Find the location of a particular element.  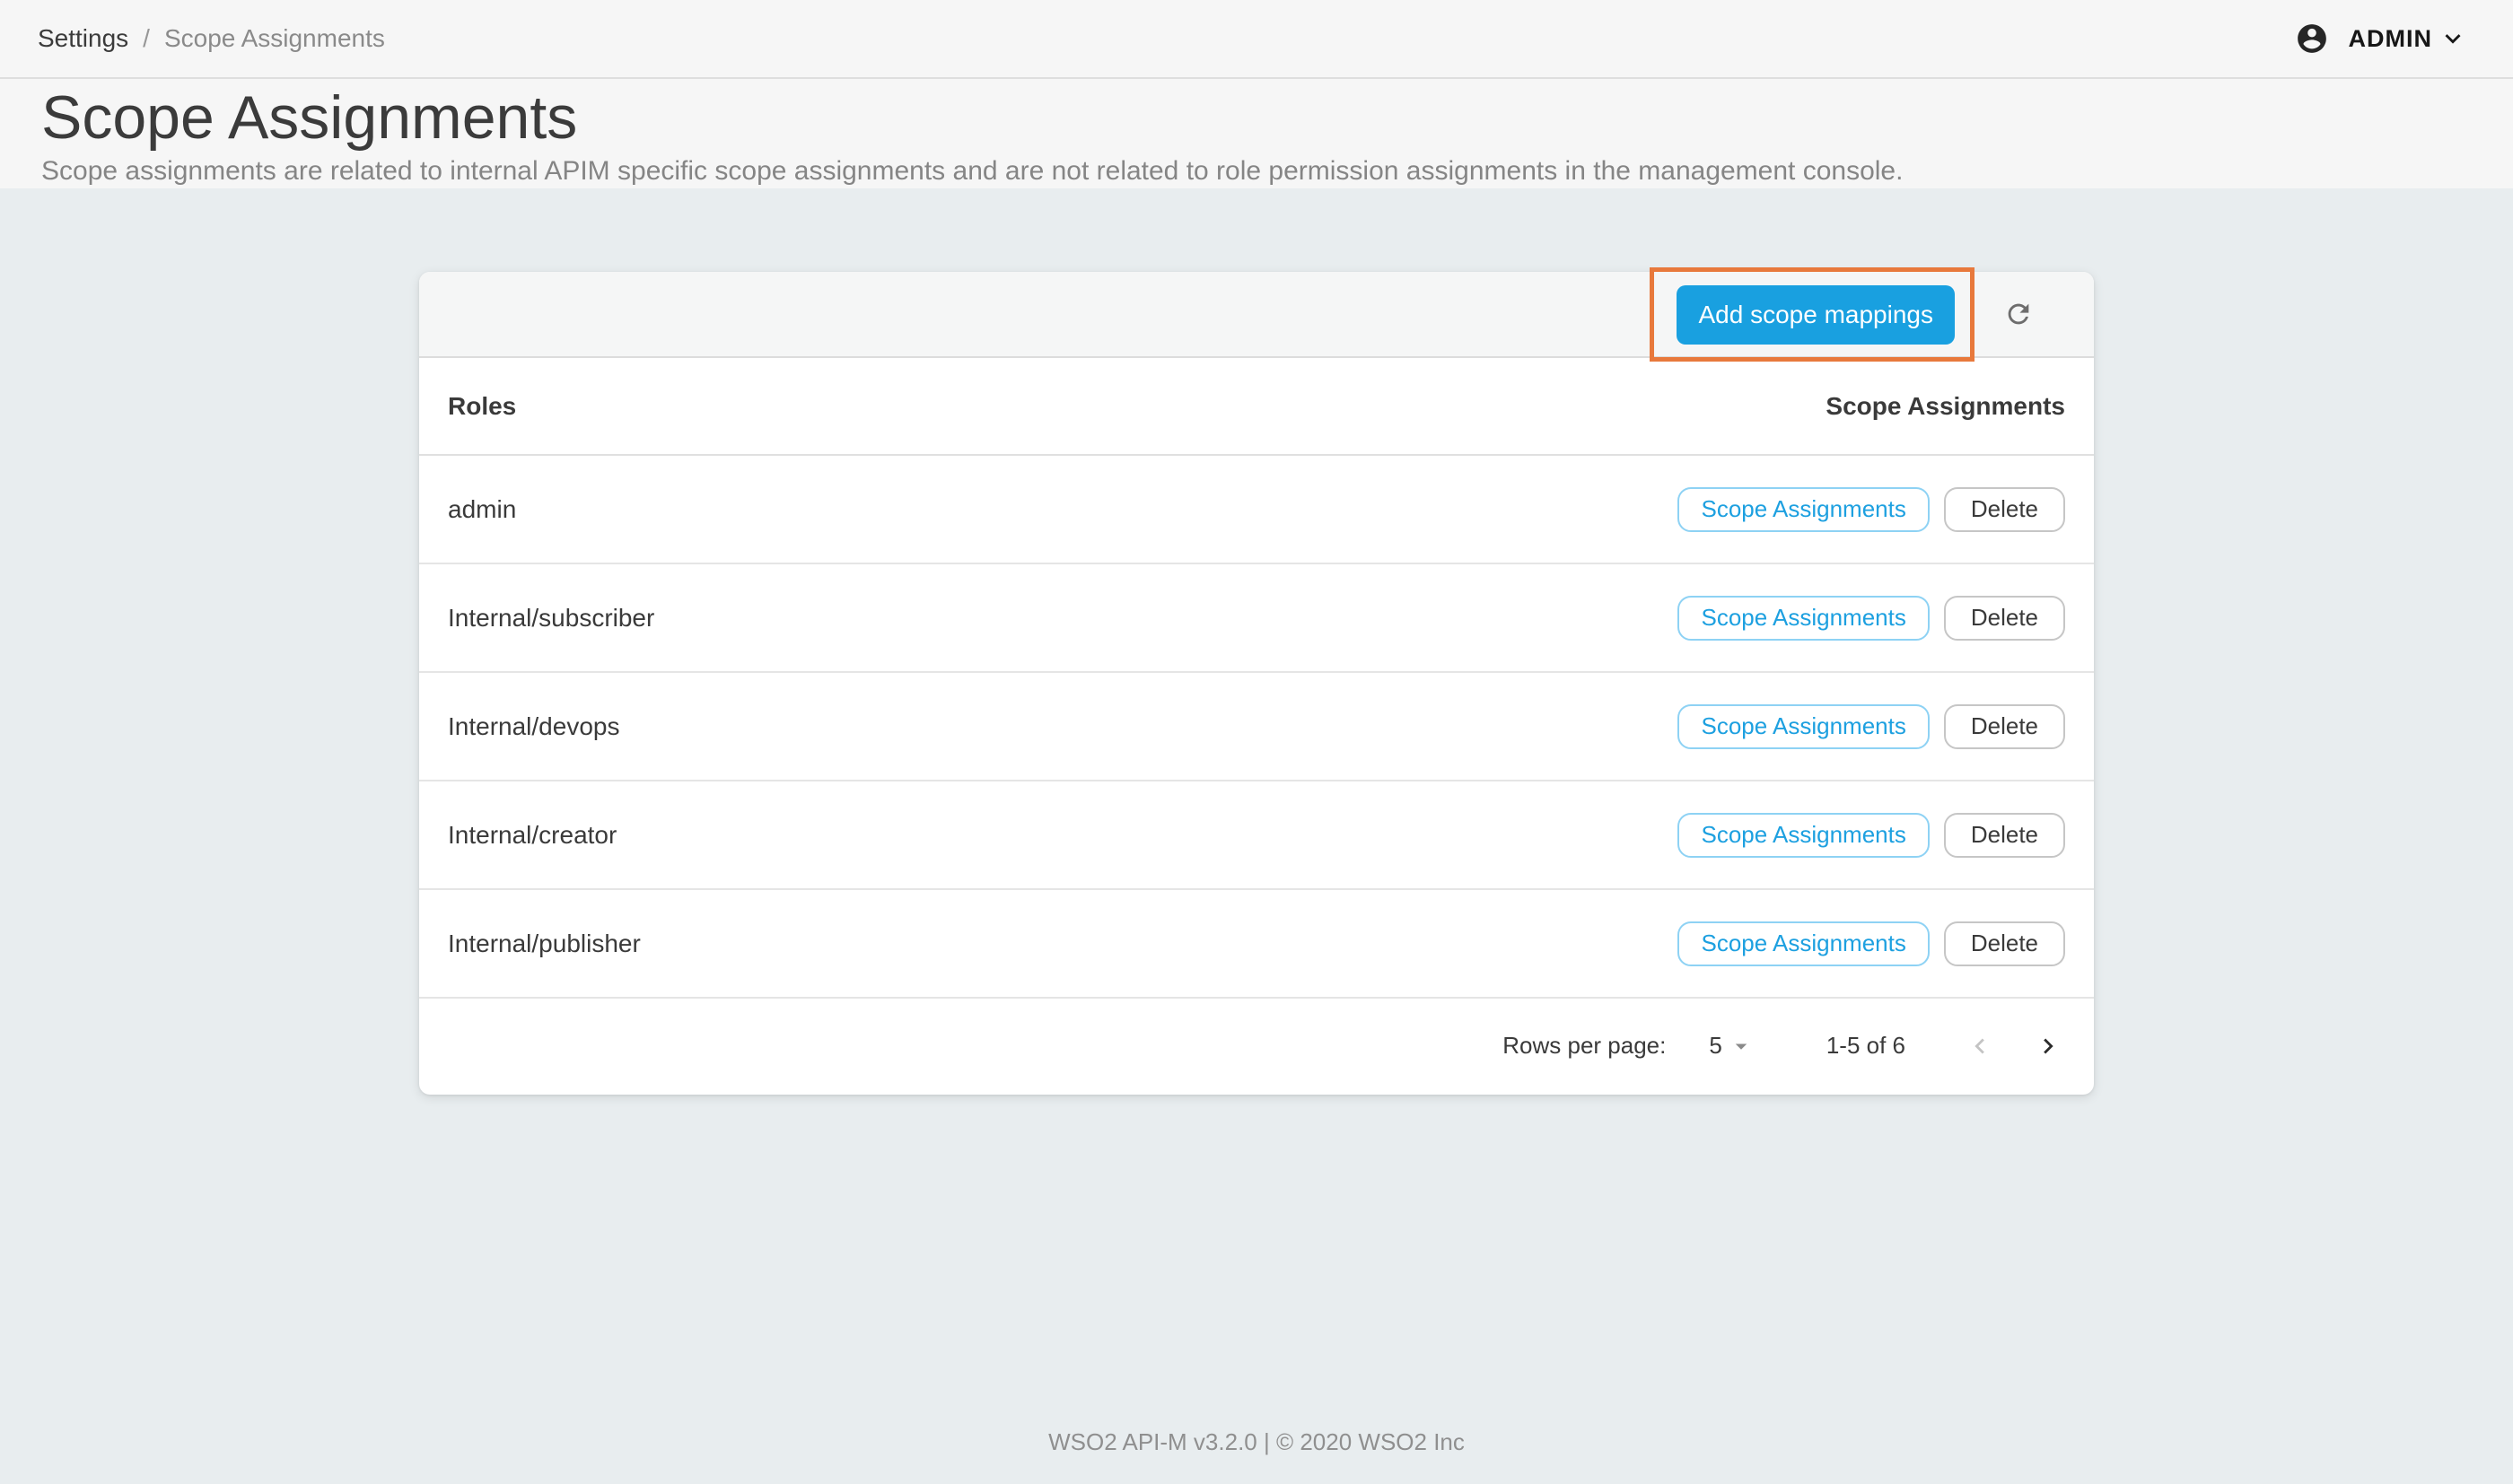

breadcrumb-current-page: Scope Assignments is located at coordinates (274, 38).